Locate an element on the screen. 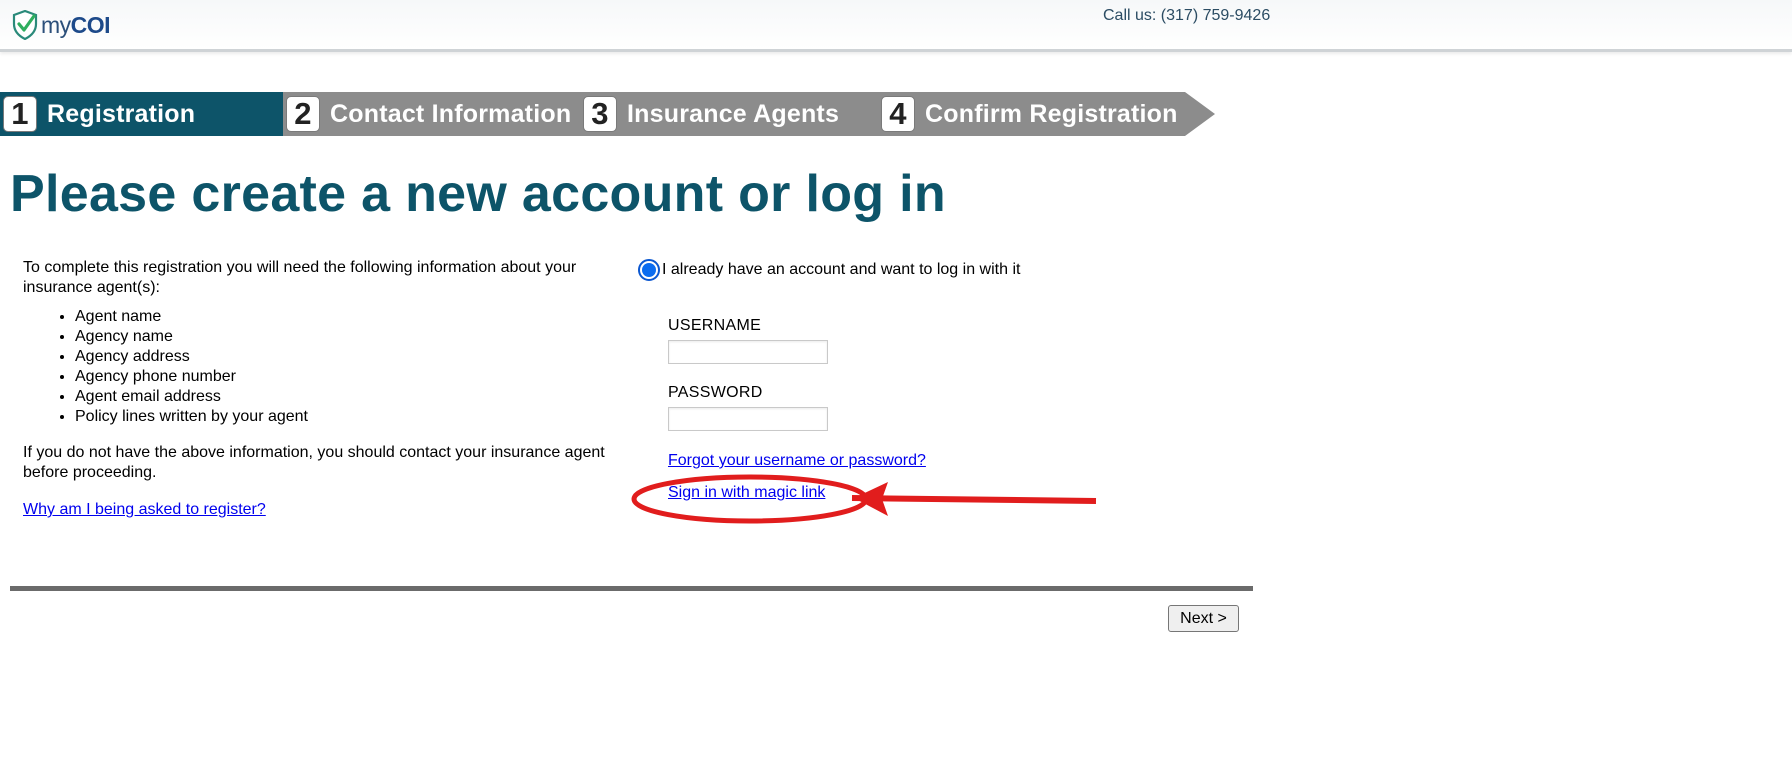  shield-check-icon is located at coordinates (25, 25).